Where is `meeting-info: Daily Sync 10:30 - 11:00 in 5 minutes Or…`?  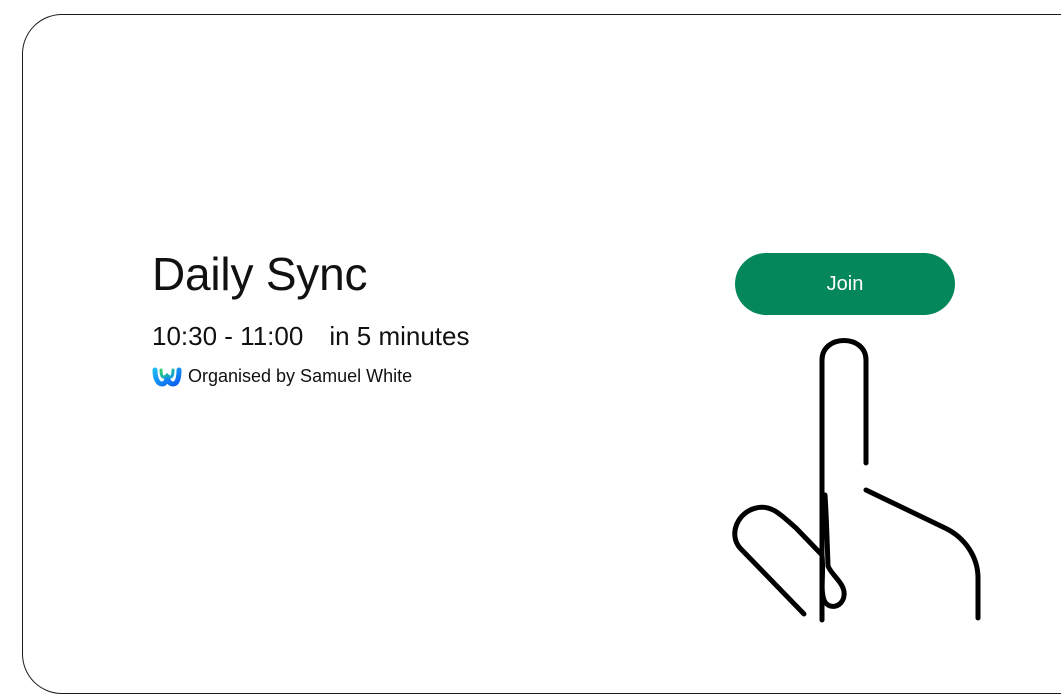 meeting-info: Daily Sync 10:30 - 11:00 in 5 minutes Or… is located at coordinates (311, 317).